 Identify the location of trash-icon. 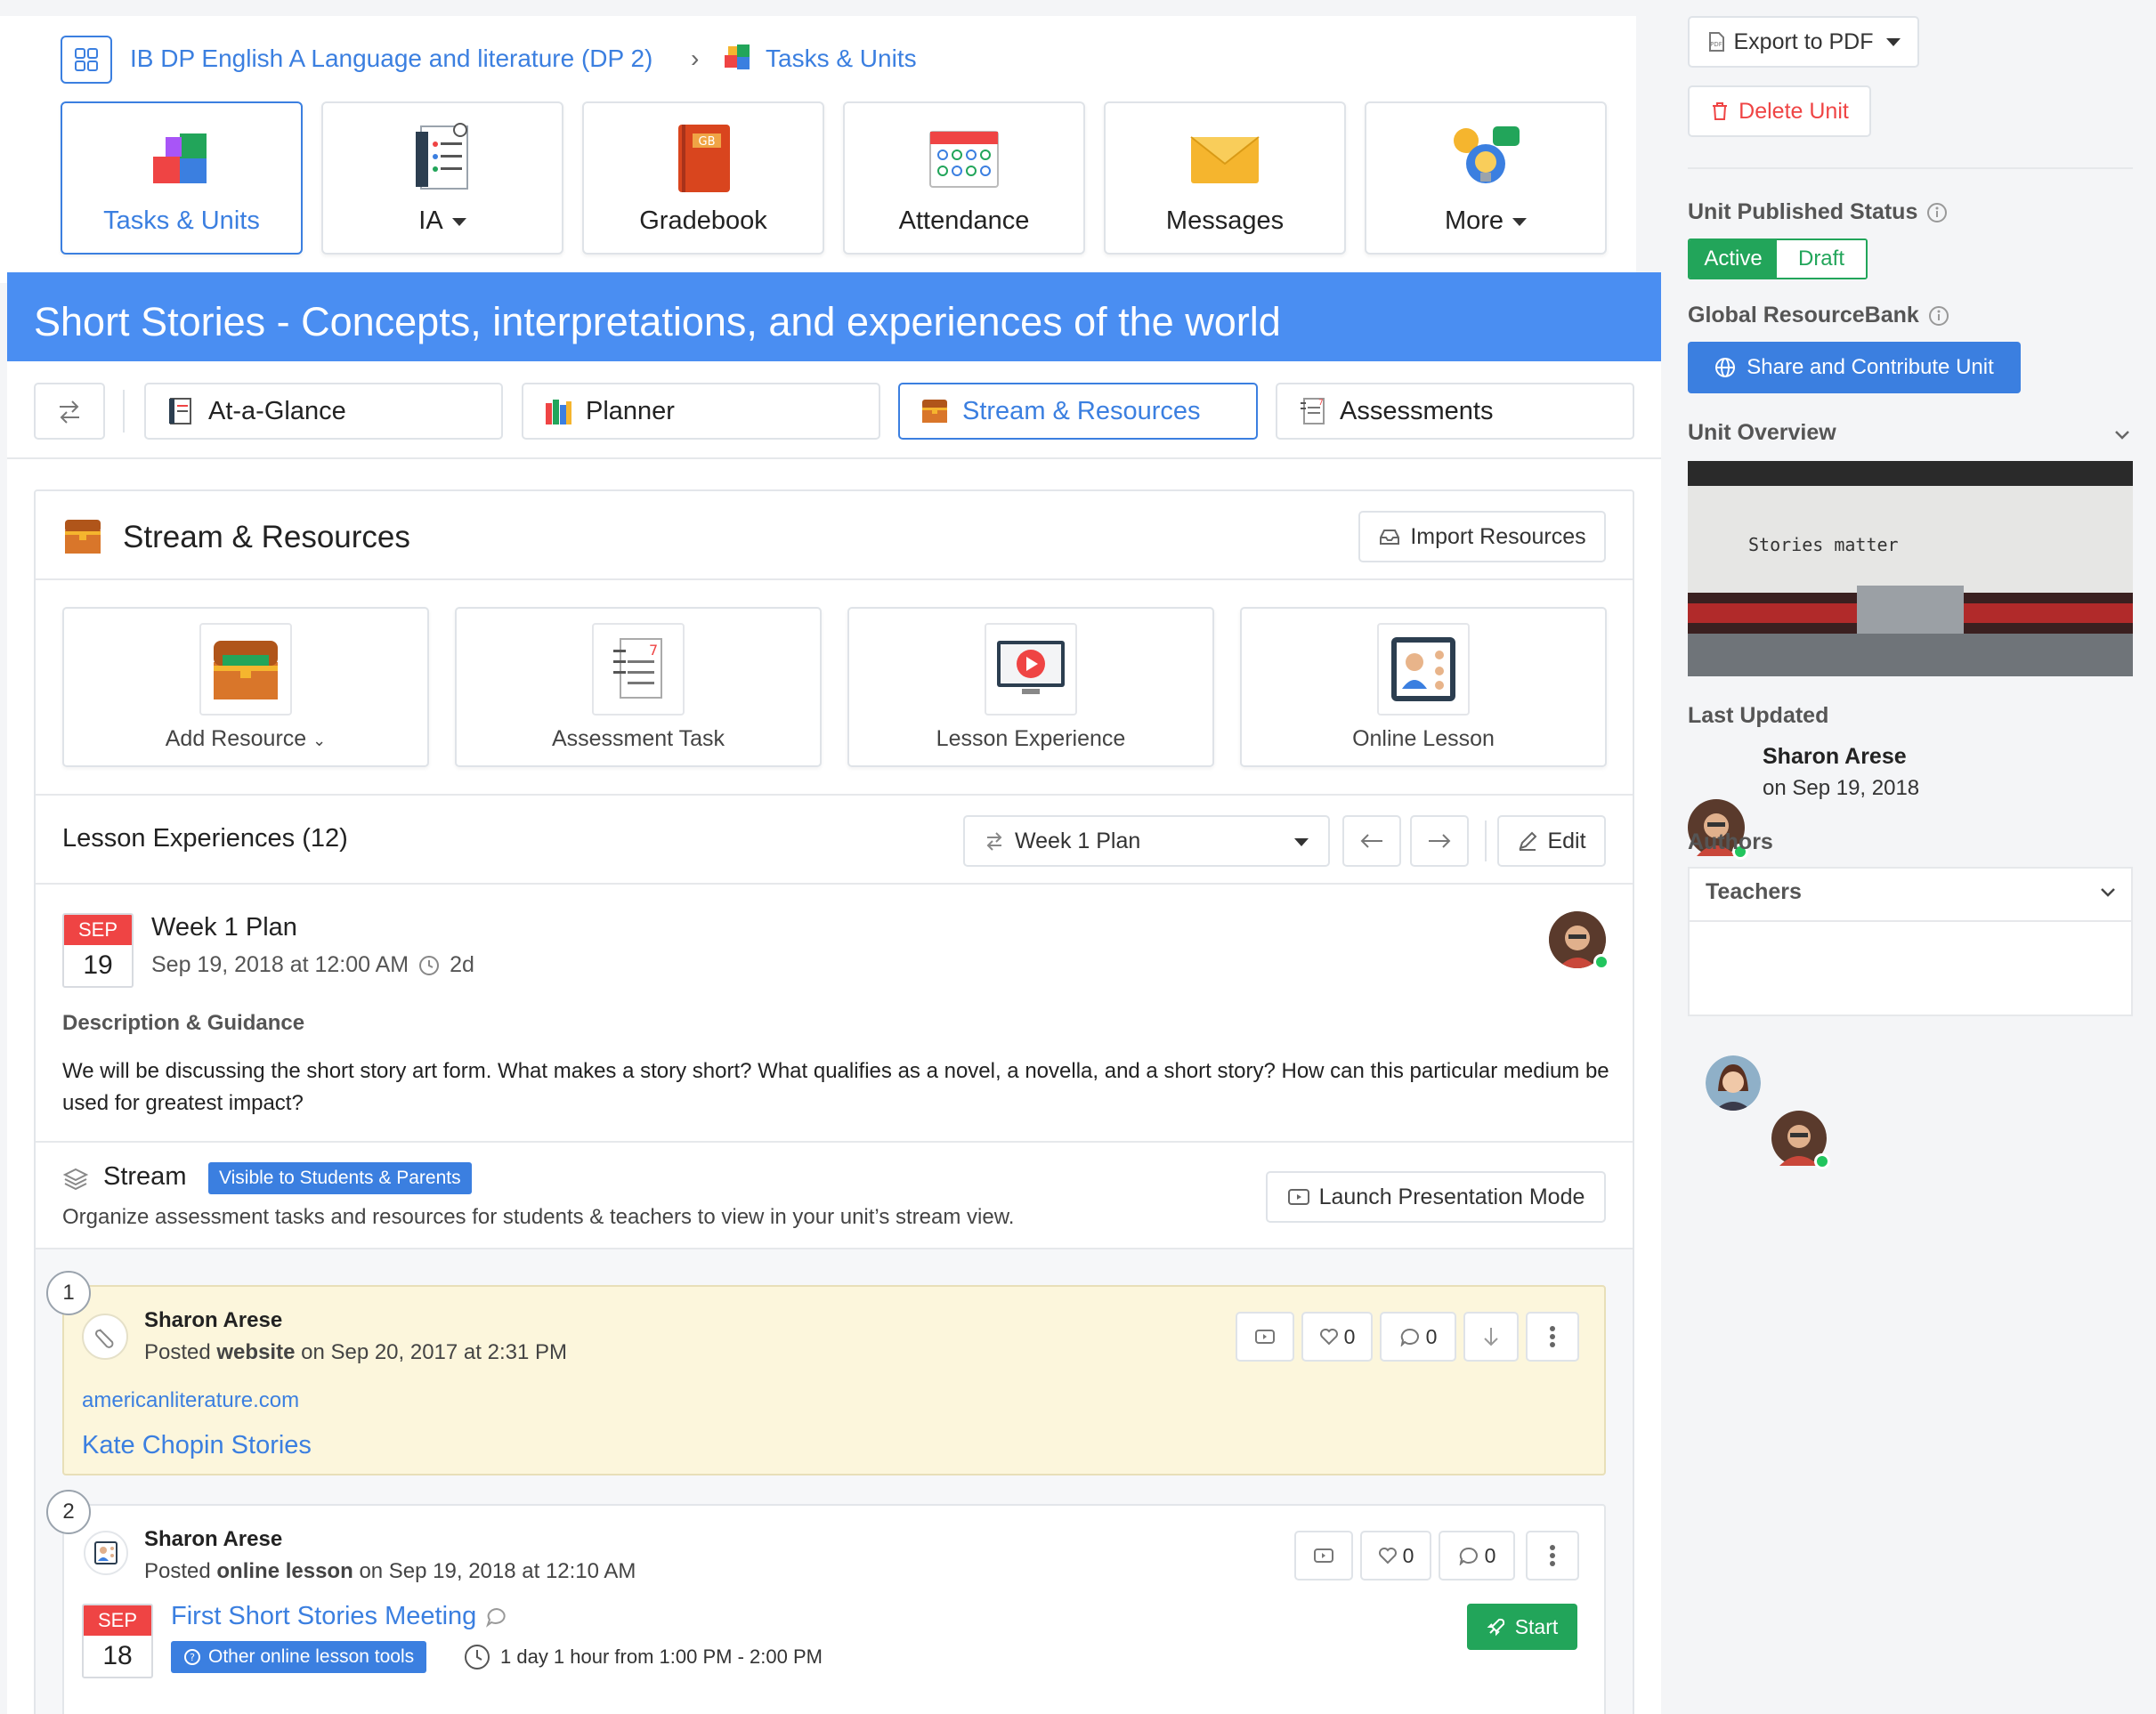
(1720, 111).